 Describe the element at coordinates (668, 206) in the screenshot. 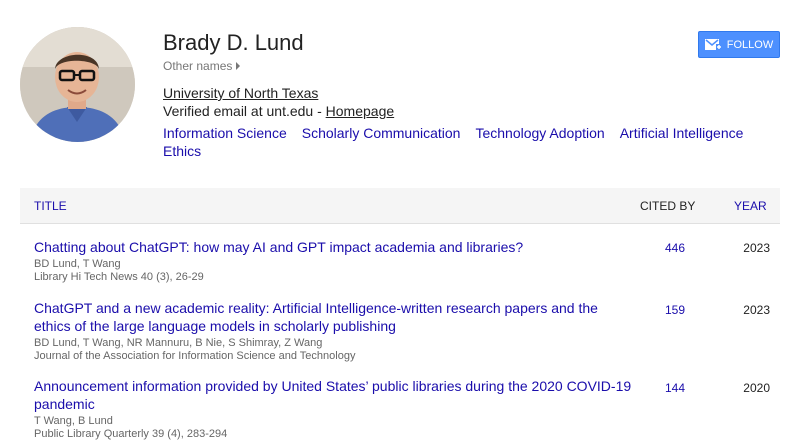

I see `cited-by-header: CITED BY` at that location.